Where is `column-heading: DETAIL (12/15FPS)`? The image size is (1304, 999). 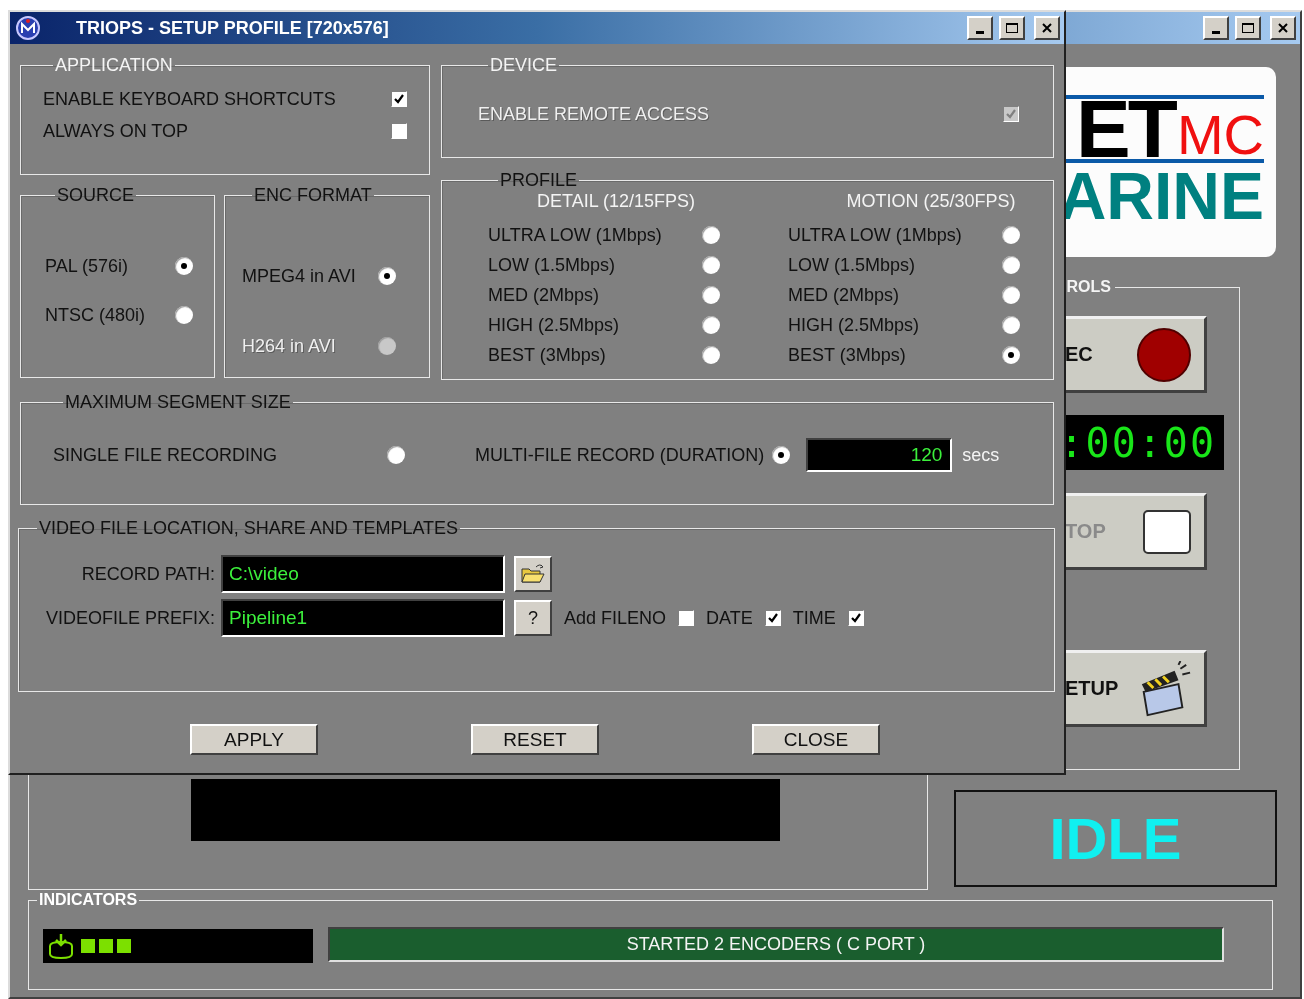 column-heading: DETAIL (12/15FPS) is located at coordinates (616, 201).